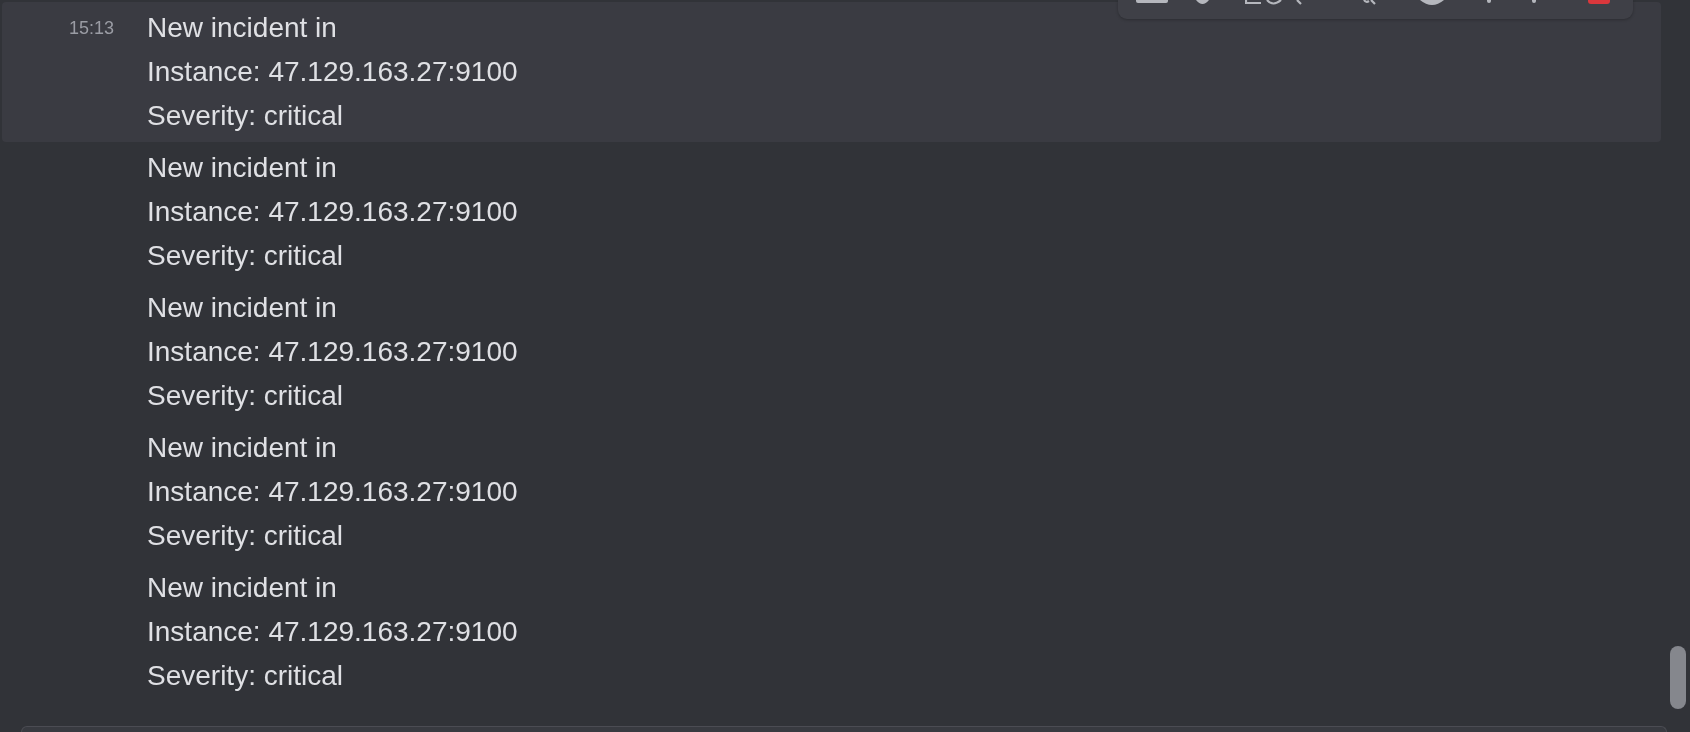 The width and height of the screenshot is (1690, 732). I want to click on message-timestamp: 15:13, so click(92, 28).